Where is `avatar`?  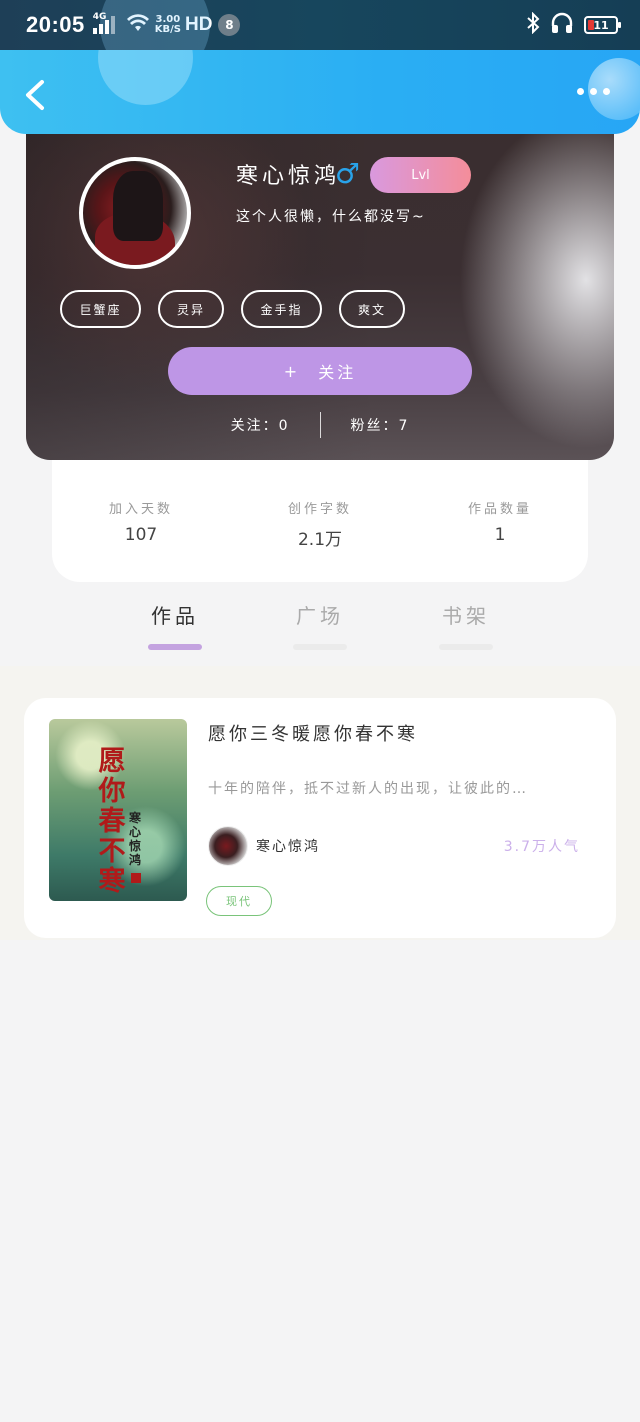
avatar is located at coordinates (135, 213).